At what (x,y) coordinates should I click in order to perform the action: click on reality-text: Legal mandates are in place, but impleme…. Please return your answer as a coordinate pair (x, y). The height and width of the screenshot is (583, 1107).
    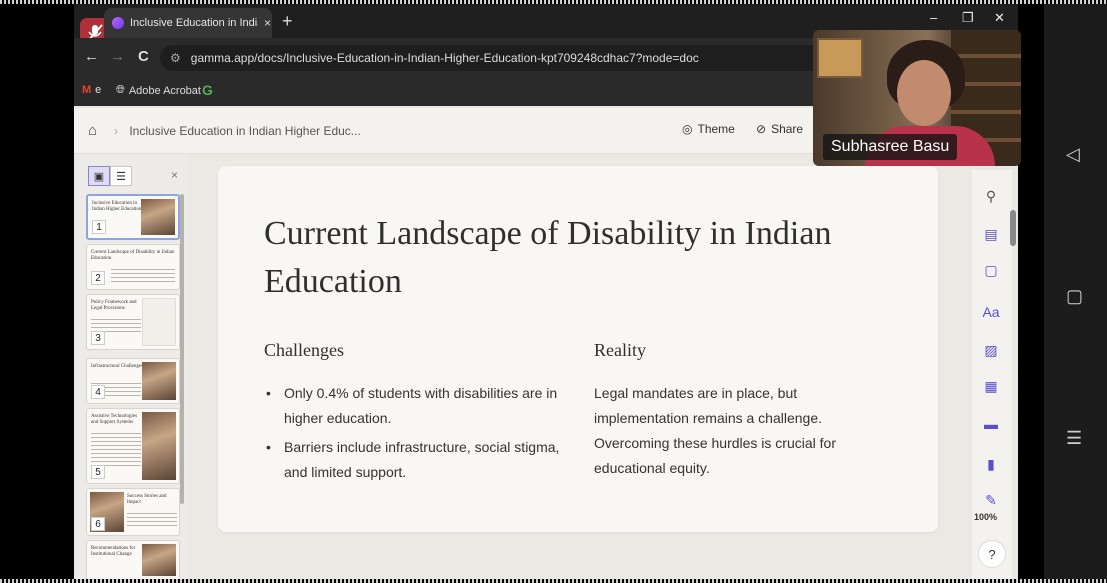
    Looking at the image, I should click on (715, 430).